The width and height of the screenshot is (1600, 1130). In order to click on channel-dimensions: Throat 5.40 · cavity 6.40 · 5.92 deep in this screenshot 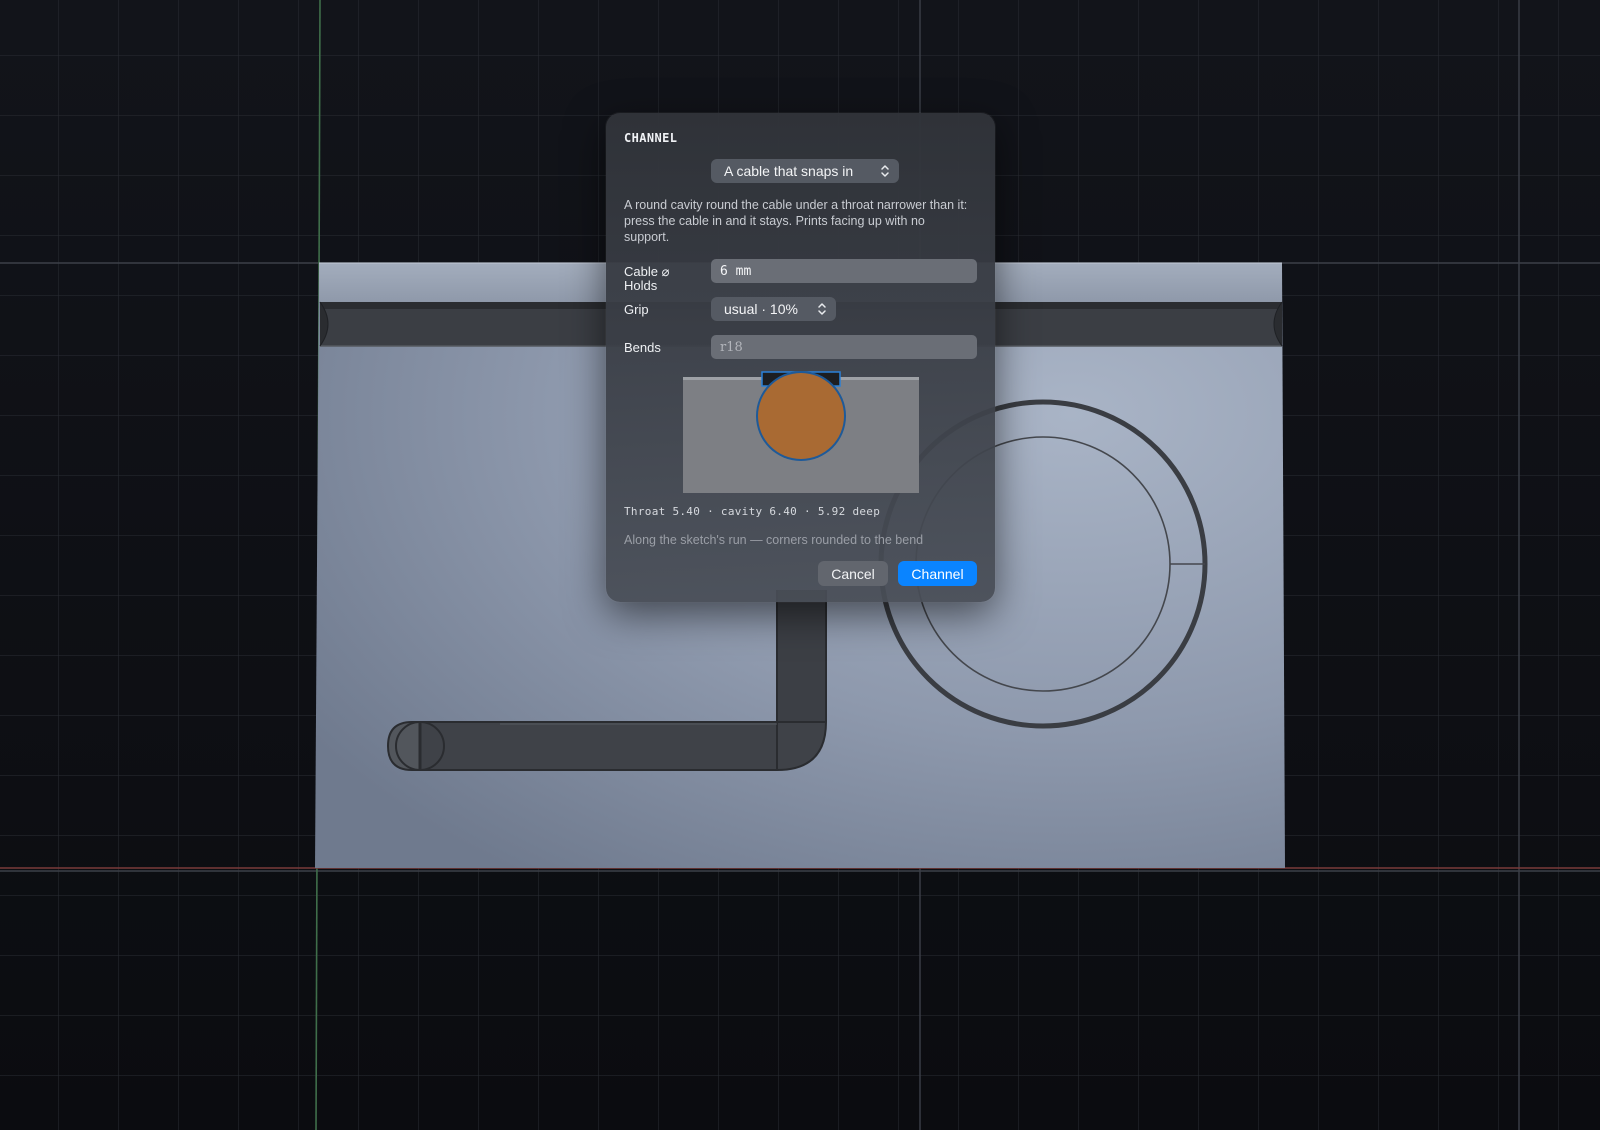, I will do `click(752, 511)`.